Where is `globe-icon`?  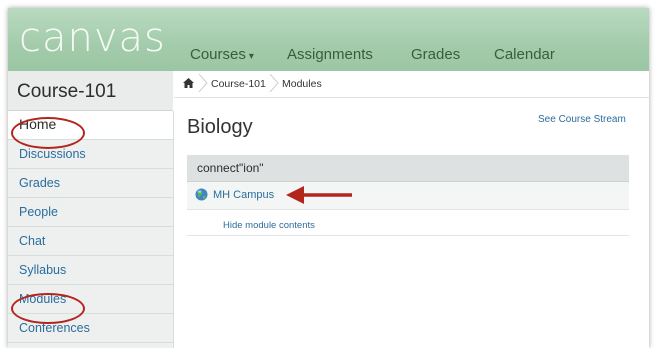 globe-icon is located at coordinates (201, 194).